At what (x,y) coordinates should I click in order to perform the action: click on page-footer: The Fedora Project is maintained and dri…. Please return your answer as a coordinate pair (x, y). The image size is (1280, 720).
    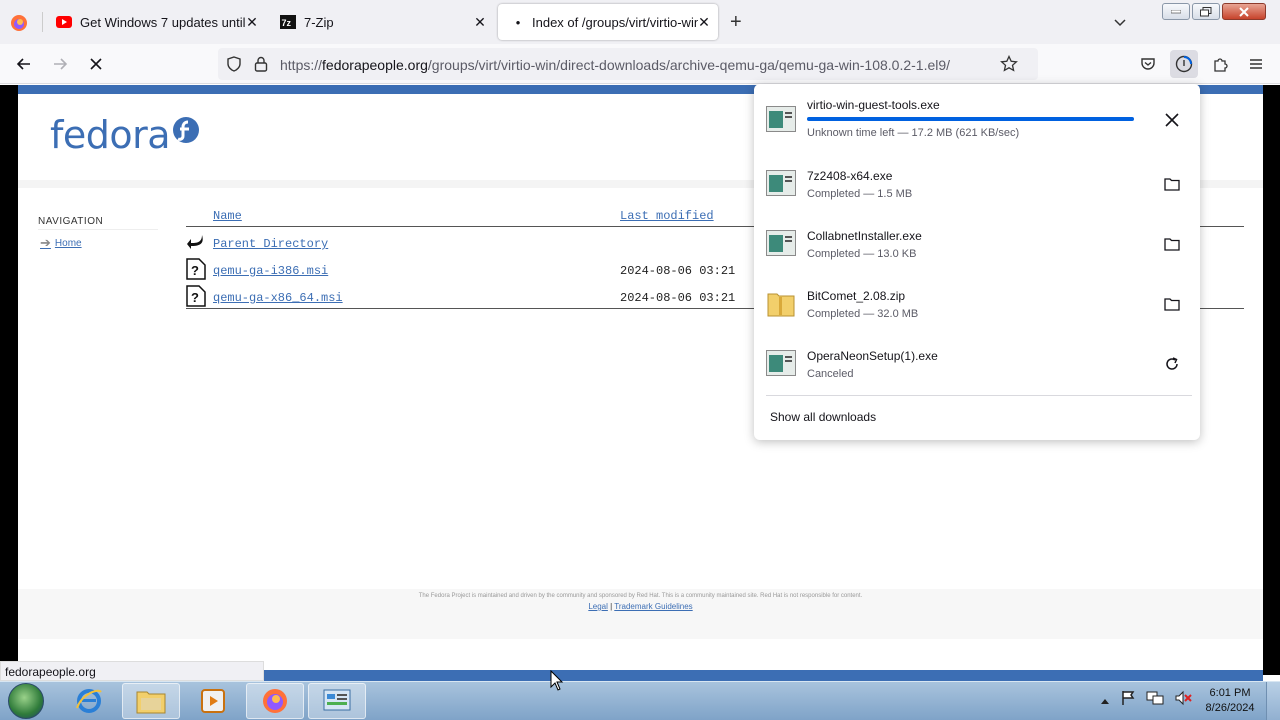
    Looking at the image, I should click on (640, 614).